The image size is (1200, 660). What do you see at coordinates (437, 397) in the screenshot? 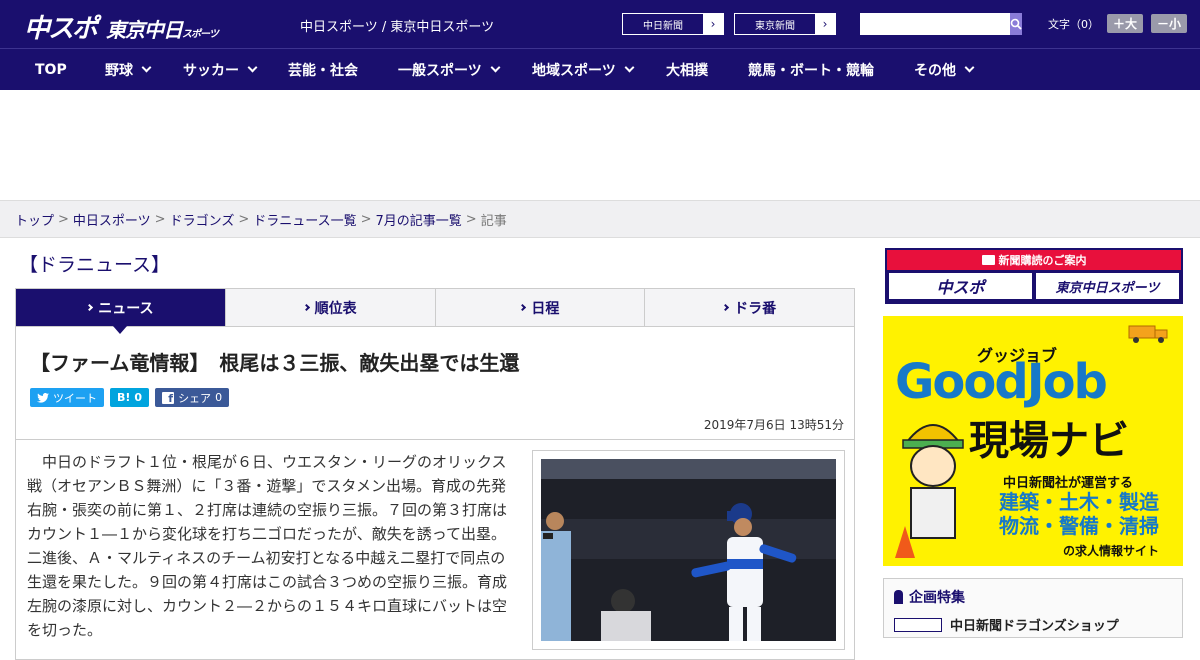
I see `share-buttons: ツイート B! 0 f シェア 0` at bounding box center [437, 397].